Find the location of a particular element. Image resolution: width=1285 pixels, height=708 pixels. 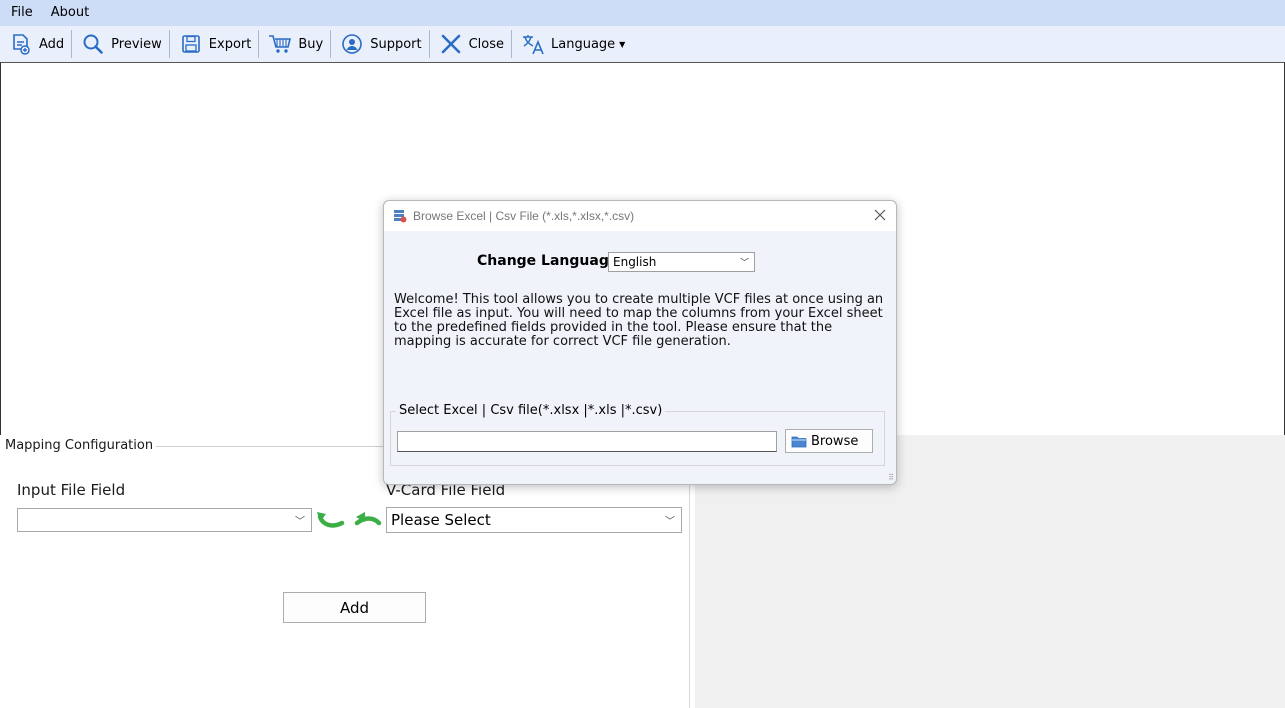

map-left-arrow-button is located at coordinates (331, 520).